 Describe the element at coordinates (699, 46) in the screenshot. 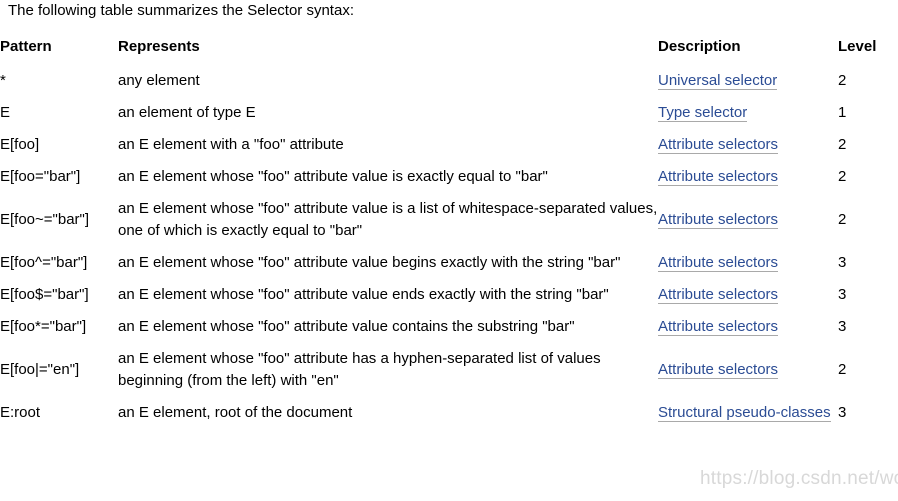

I see `column-header-description: Description` at that location.